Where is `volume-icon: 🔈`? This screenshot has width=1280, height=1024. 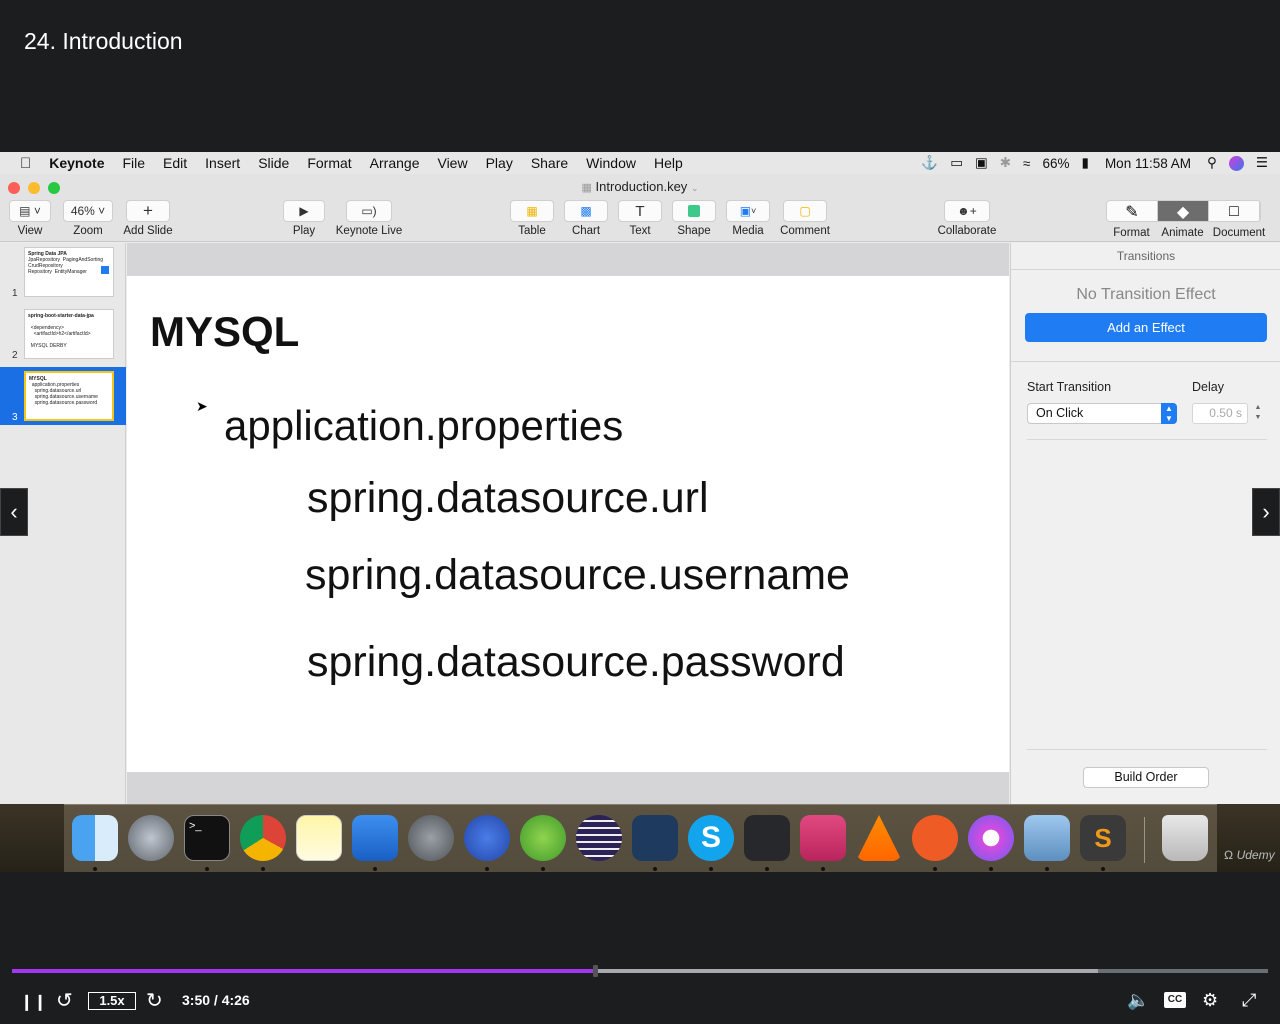
volume-icon: 🔈 is located at coordinates (1138, 1000).